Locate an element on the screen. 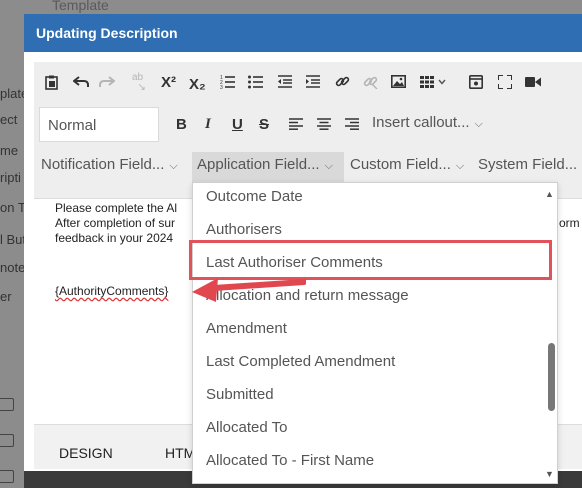  dialog-title: Updating Description is located at coordinates (303, 33).